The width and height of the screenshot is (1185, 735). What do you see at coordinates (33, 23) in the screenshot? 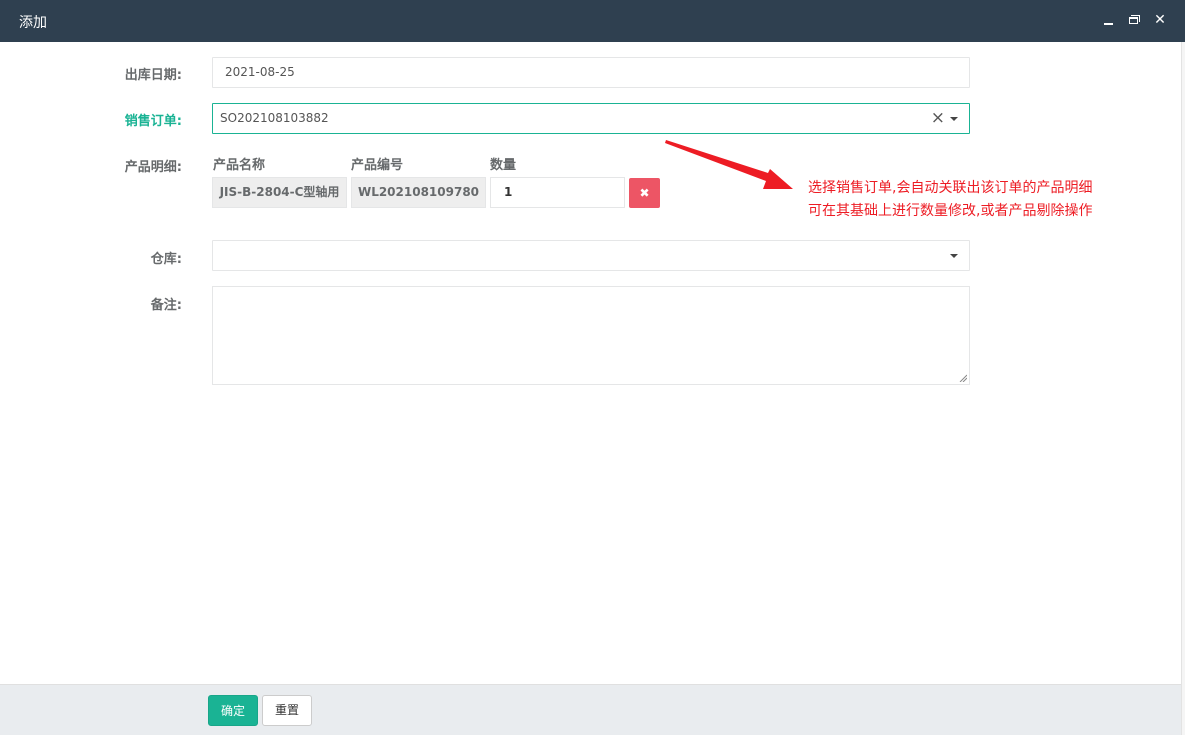
I see `dialog-title: 添加` at bounding box center [33, 23].